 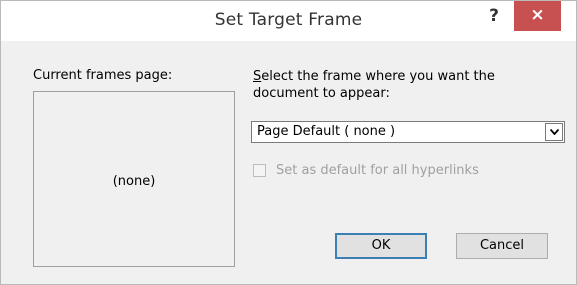 I want to click on target-frame-select-value: Page Default ( none ), so click(x=326, y=131).